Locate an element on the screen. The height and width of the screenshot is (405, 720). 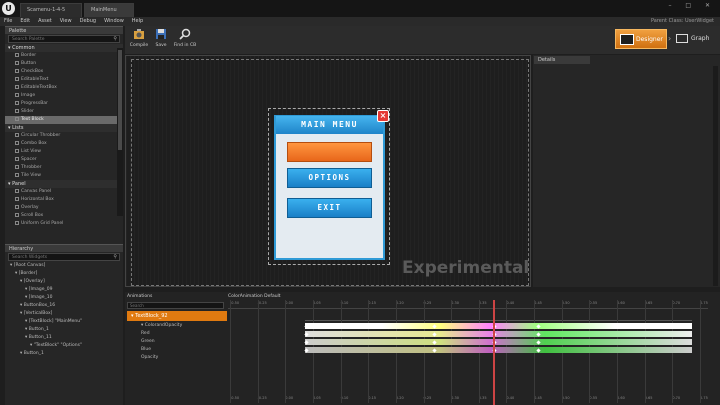
compile-button: Compile is located at coordinates (139, 40).